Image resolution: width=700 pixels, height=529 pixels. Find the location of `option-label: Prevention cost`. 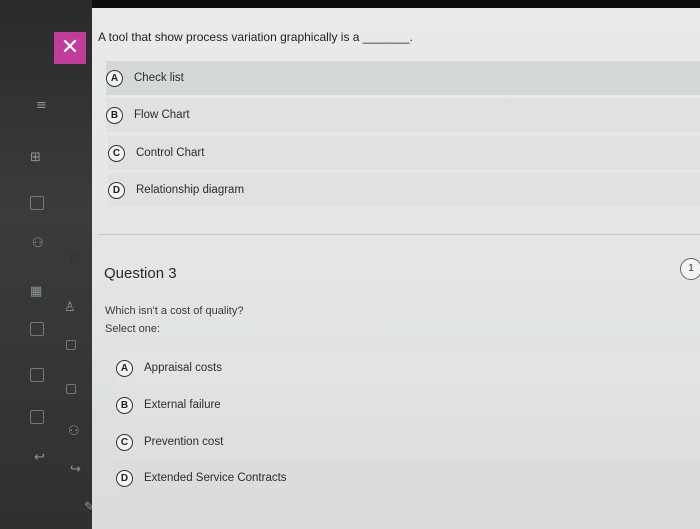

option-label: Prevention cost is located at coordinates (184, 442).